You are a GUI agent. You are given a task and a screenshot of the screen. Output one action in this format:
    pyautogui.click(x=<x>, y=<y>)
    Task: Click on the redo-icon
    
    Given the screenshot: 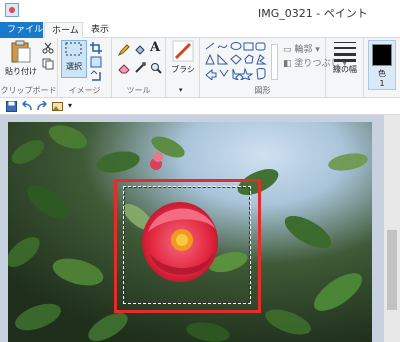 What is the action you would take?
    pyautogui.click(x=41, y=106)
    